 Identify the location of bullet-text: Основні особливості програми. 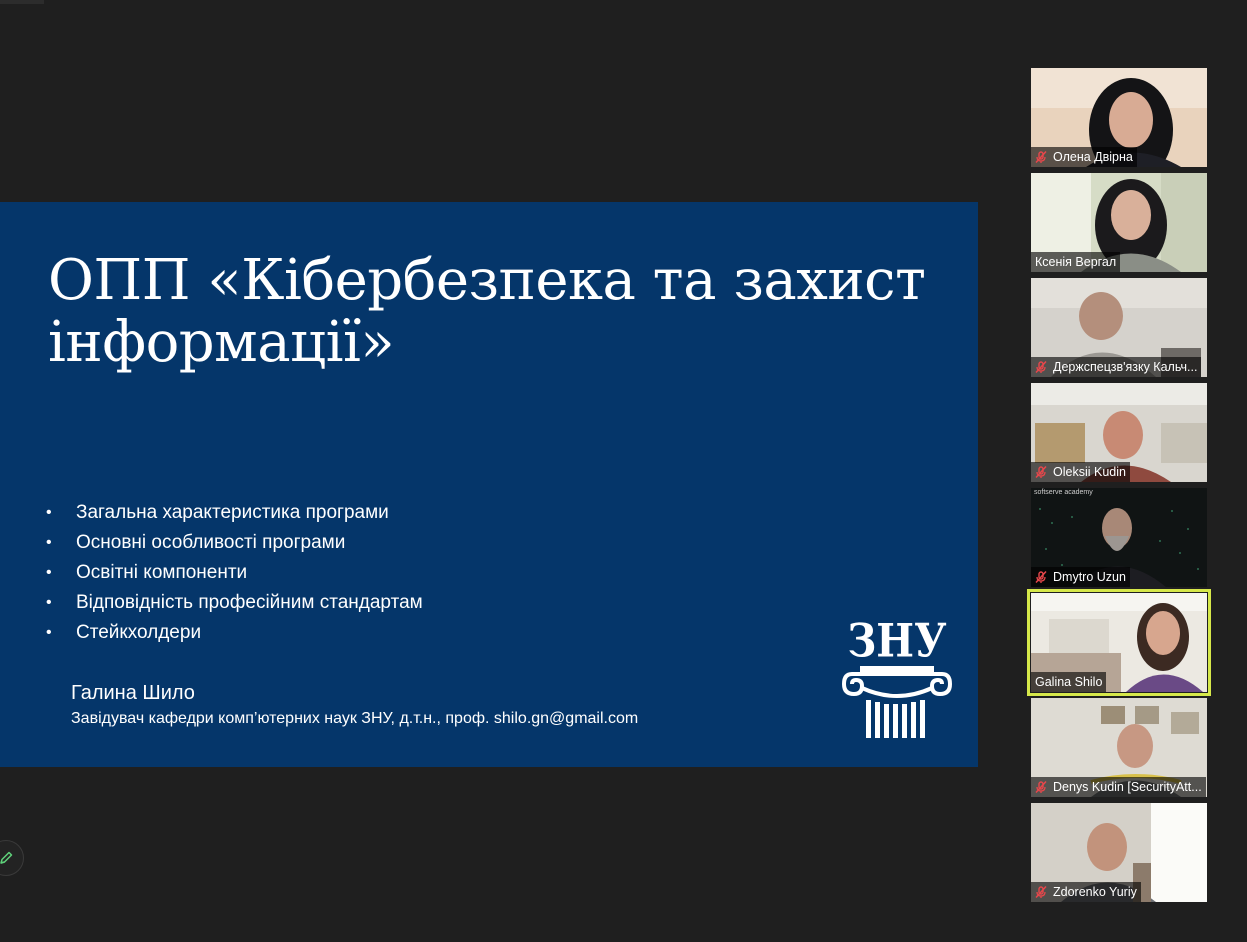
(211, 542).